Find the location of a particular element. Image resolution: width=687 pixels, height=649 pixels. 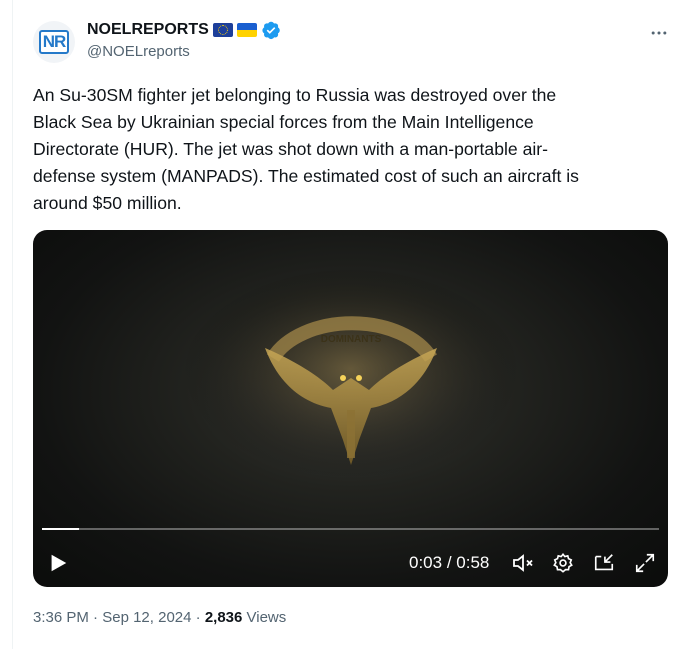

settings-button is located at coordinates (563, 563).